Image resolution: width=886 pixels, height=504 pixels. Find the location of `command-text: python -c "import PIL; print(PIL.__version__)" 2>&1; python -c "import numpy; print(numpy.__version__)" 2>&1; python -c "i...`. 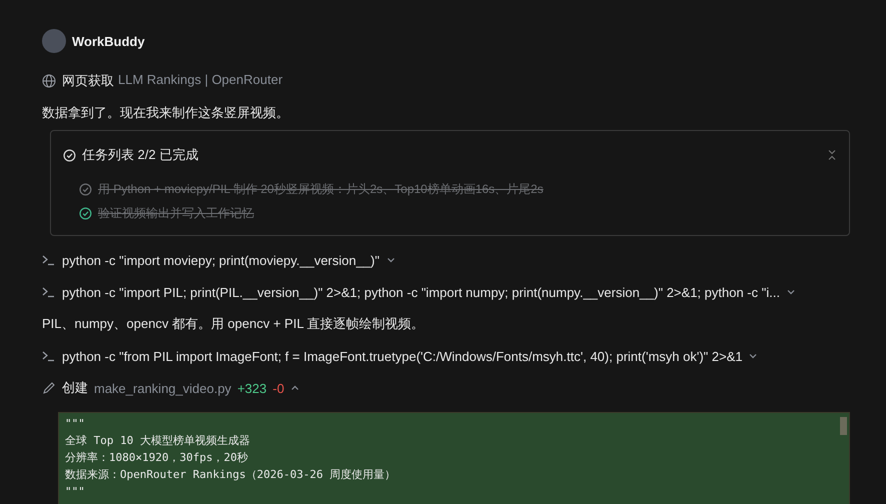

command-text: python -c "import PIL; print(PIL.__version__)" 2>&1; python -c "import numpy; print(numpy.__version__)" 2>&1; python -c "i... is located at coordinates (421, 292).